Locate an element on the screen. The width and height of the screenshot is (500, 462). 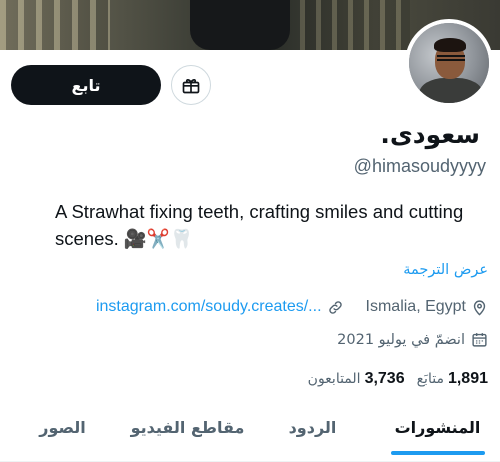
joined-row: انضمّ في يوليو 2021 is located at coordinates (412, 339).